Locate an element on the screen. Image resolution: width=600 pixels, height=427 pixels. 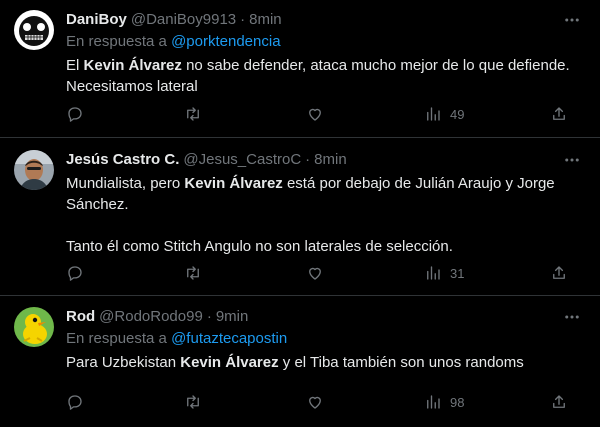
text-segment: El is located at coordinates (75, 65).